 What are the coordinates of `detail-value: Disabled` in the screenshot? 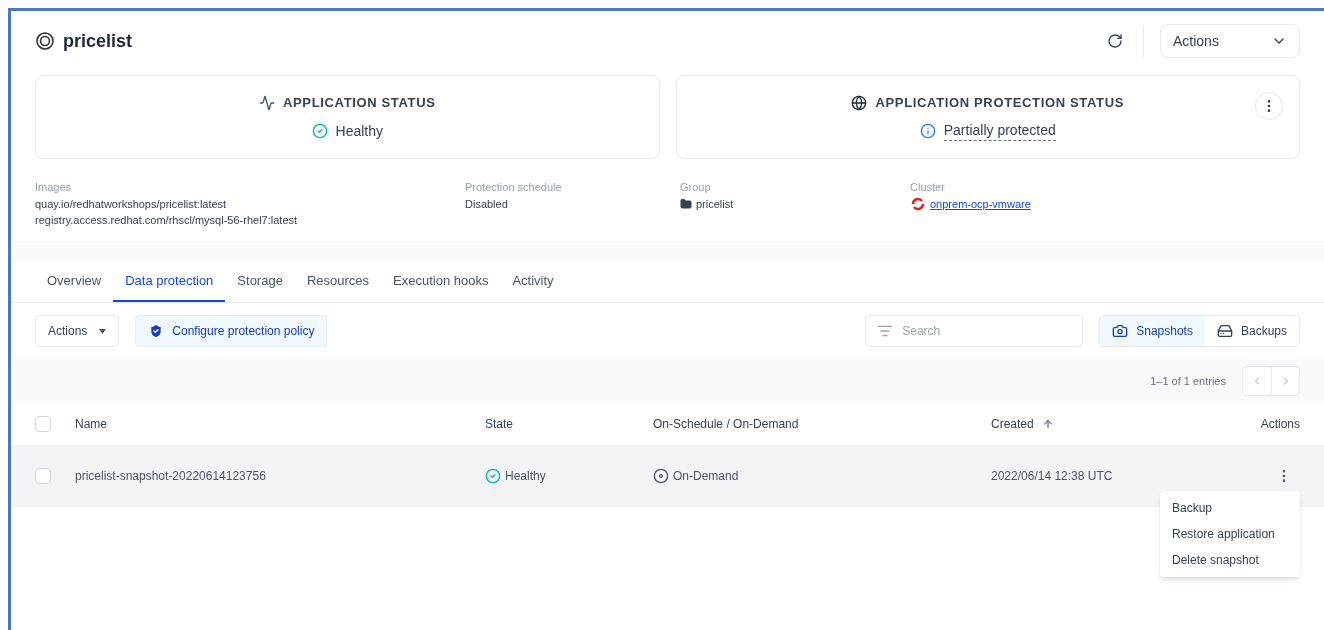 It's located at (487, 204).